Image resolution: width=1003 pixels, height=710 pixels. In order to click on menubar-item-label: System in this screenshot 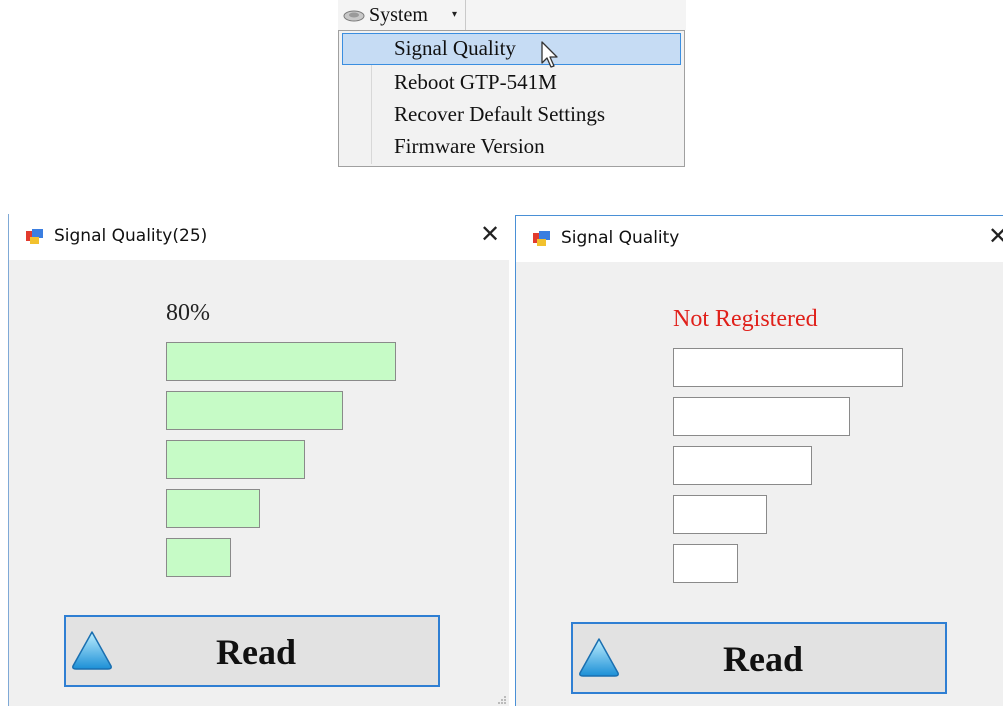, I will do `click(398, 15)`.